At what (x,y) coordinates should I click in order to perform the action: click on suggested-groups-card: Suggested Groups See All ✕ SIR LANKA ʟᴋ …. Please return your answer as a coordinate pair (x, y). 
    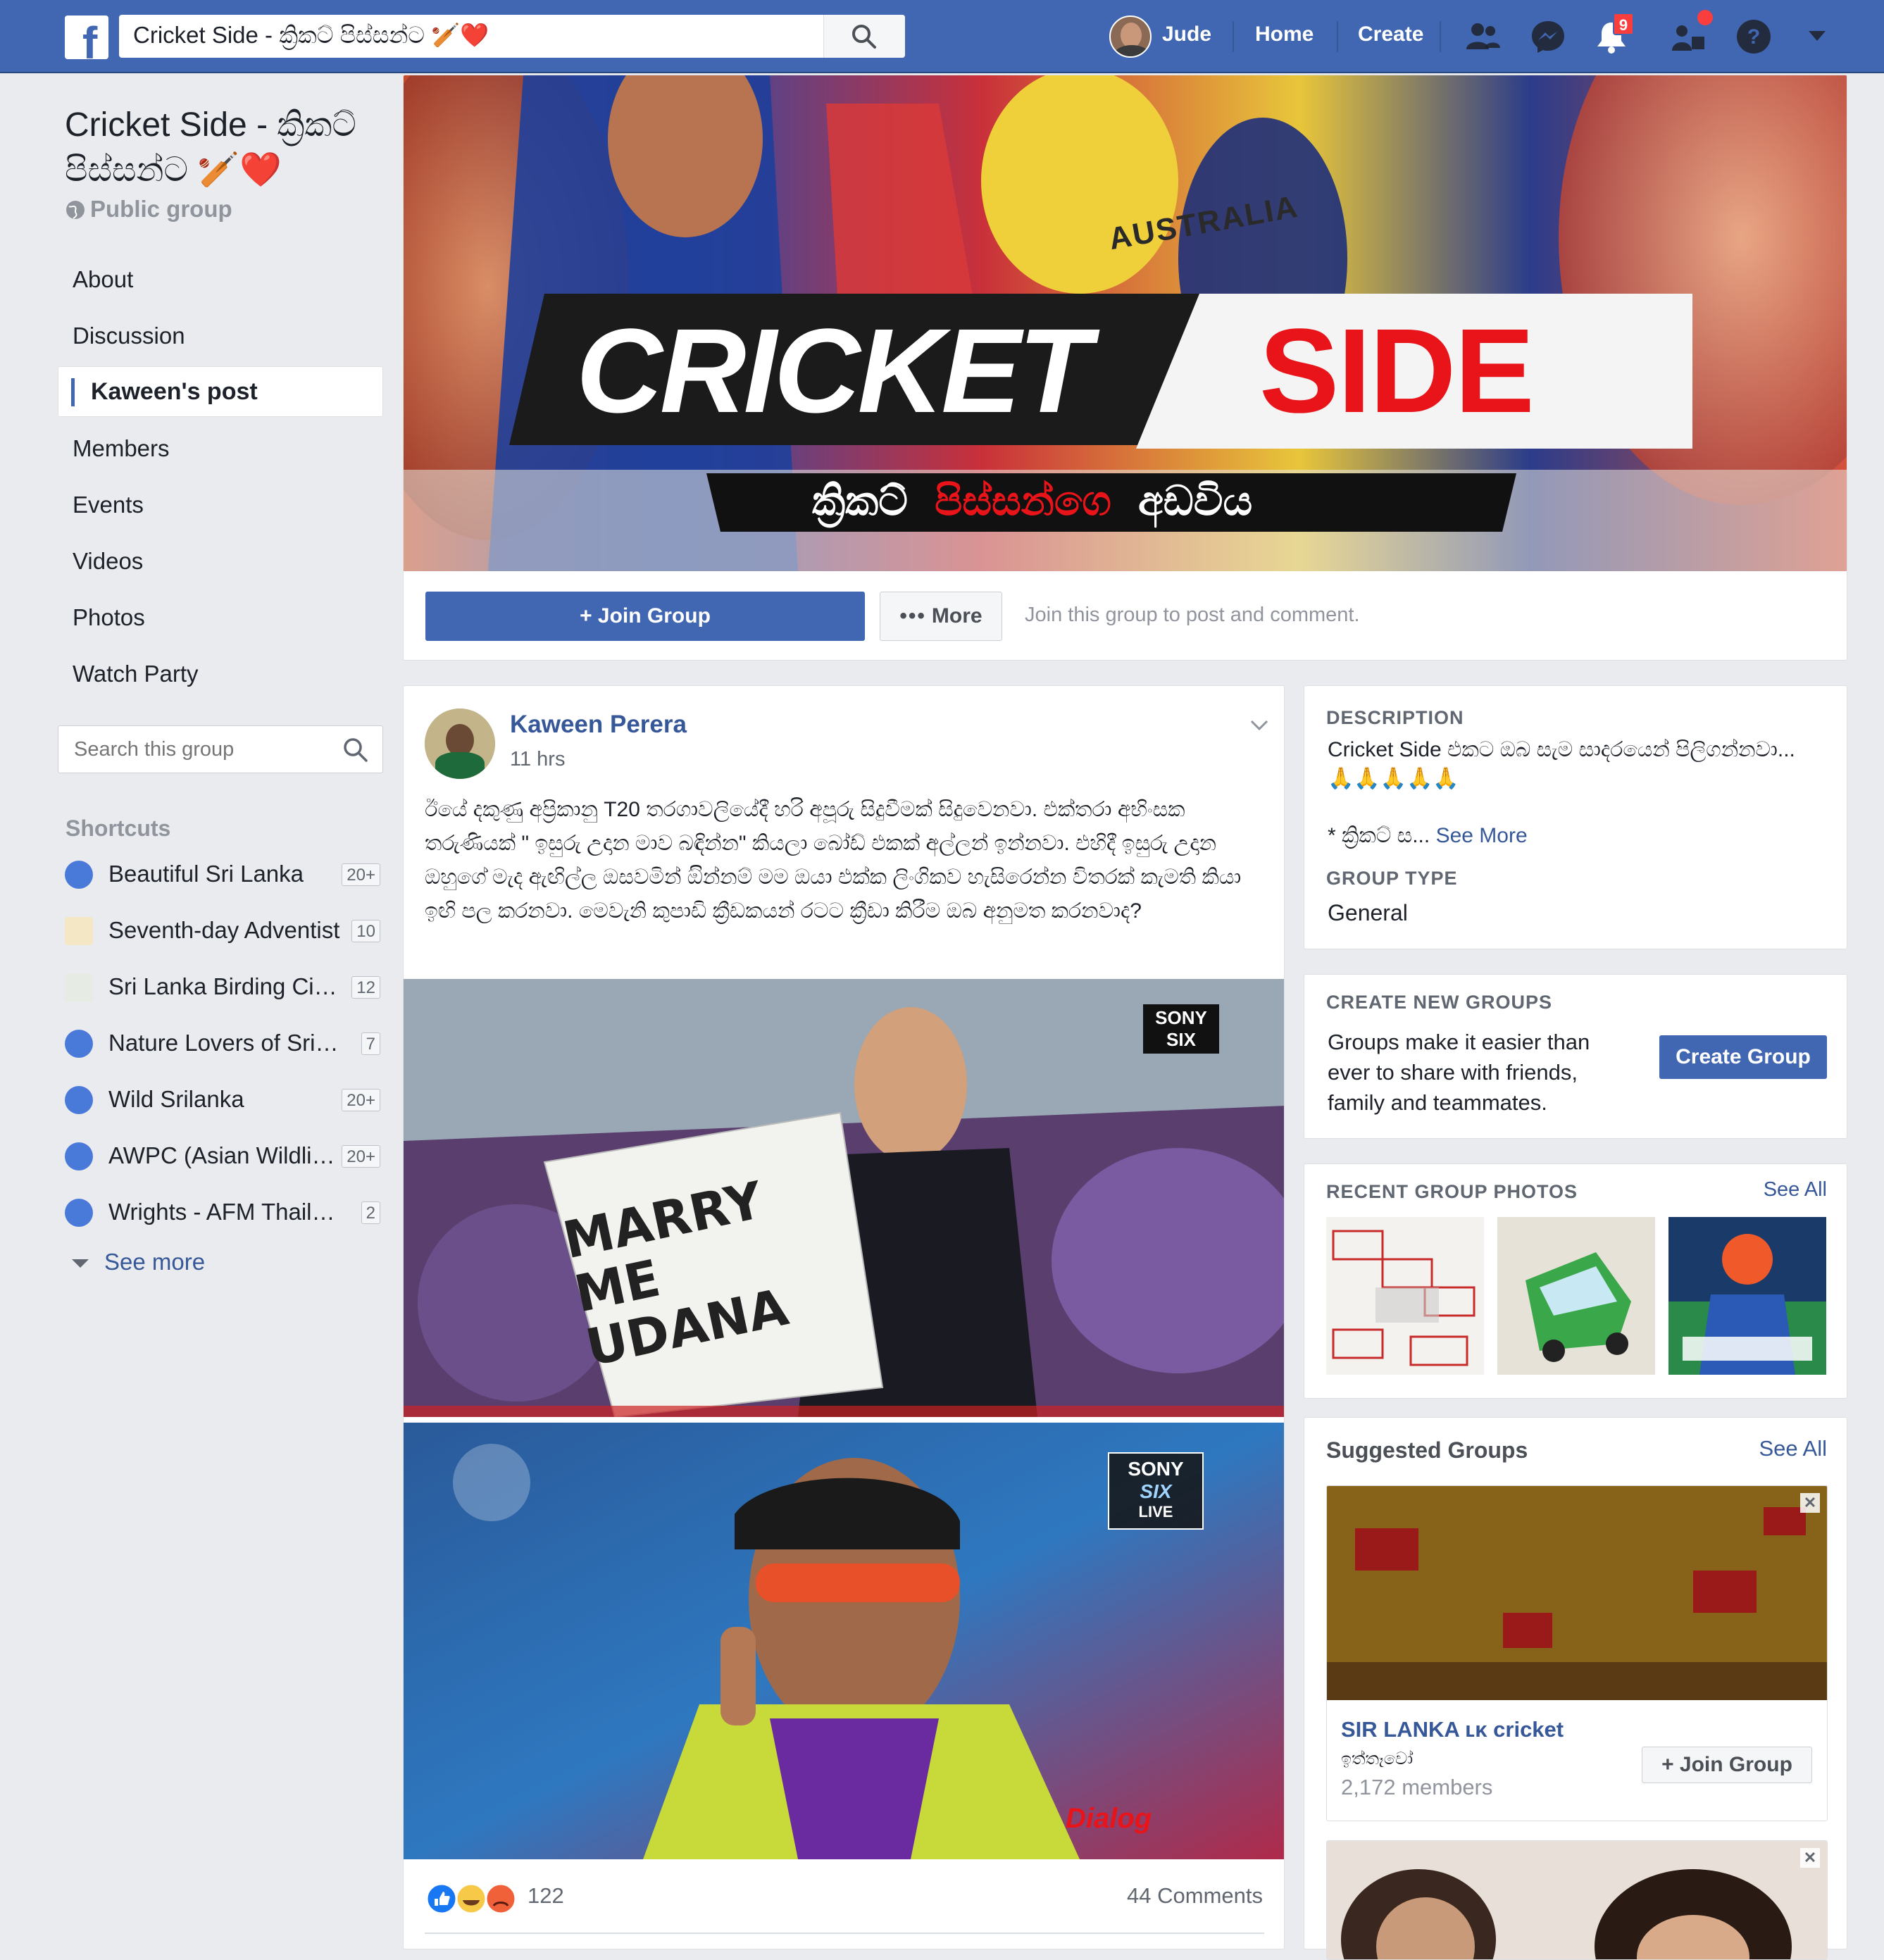
    Looking at the image, I should click on (1575, 1689).